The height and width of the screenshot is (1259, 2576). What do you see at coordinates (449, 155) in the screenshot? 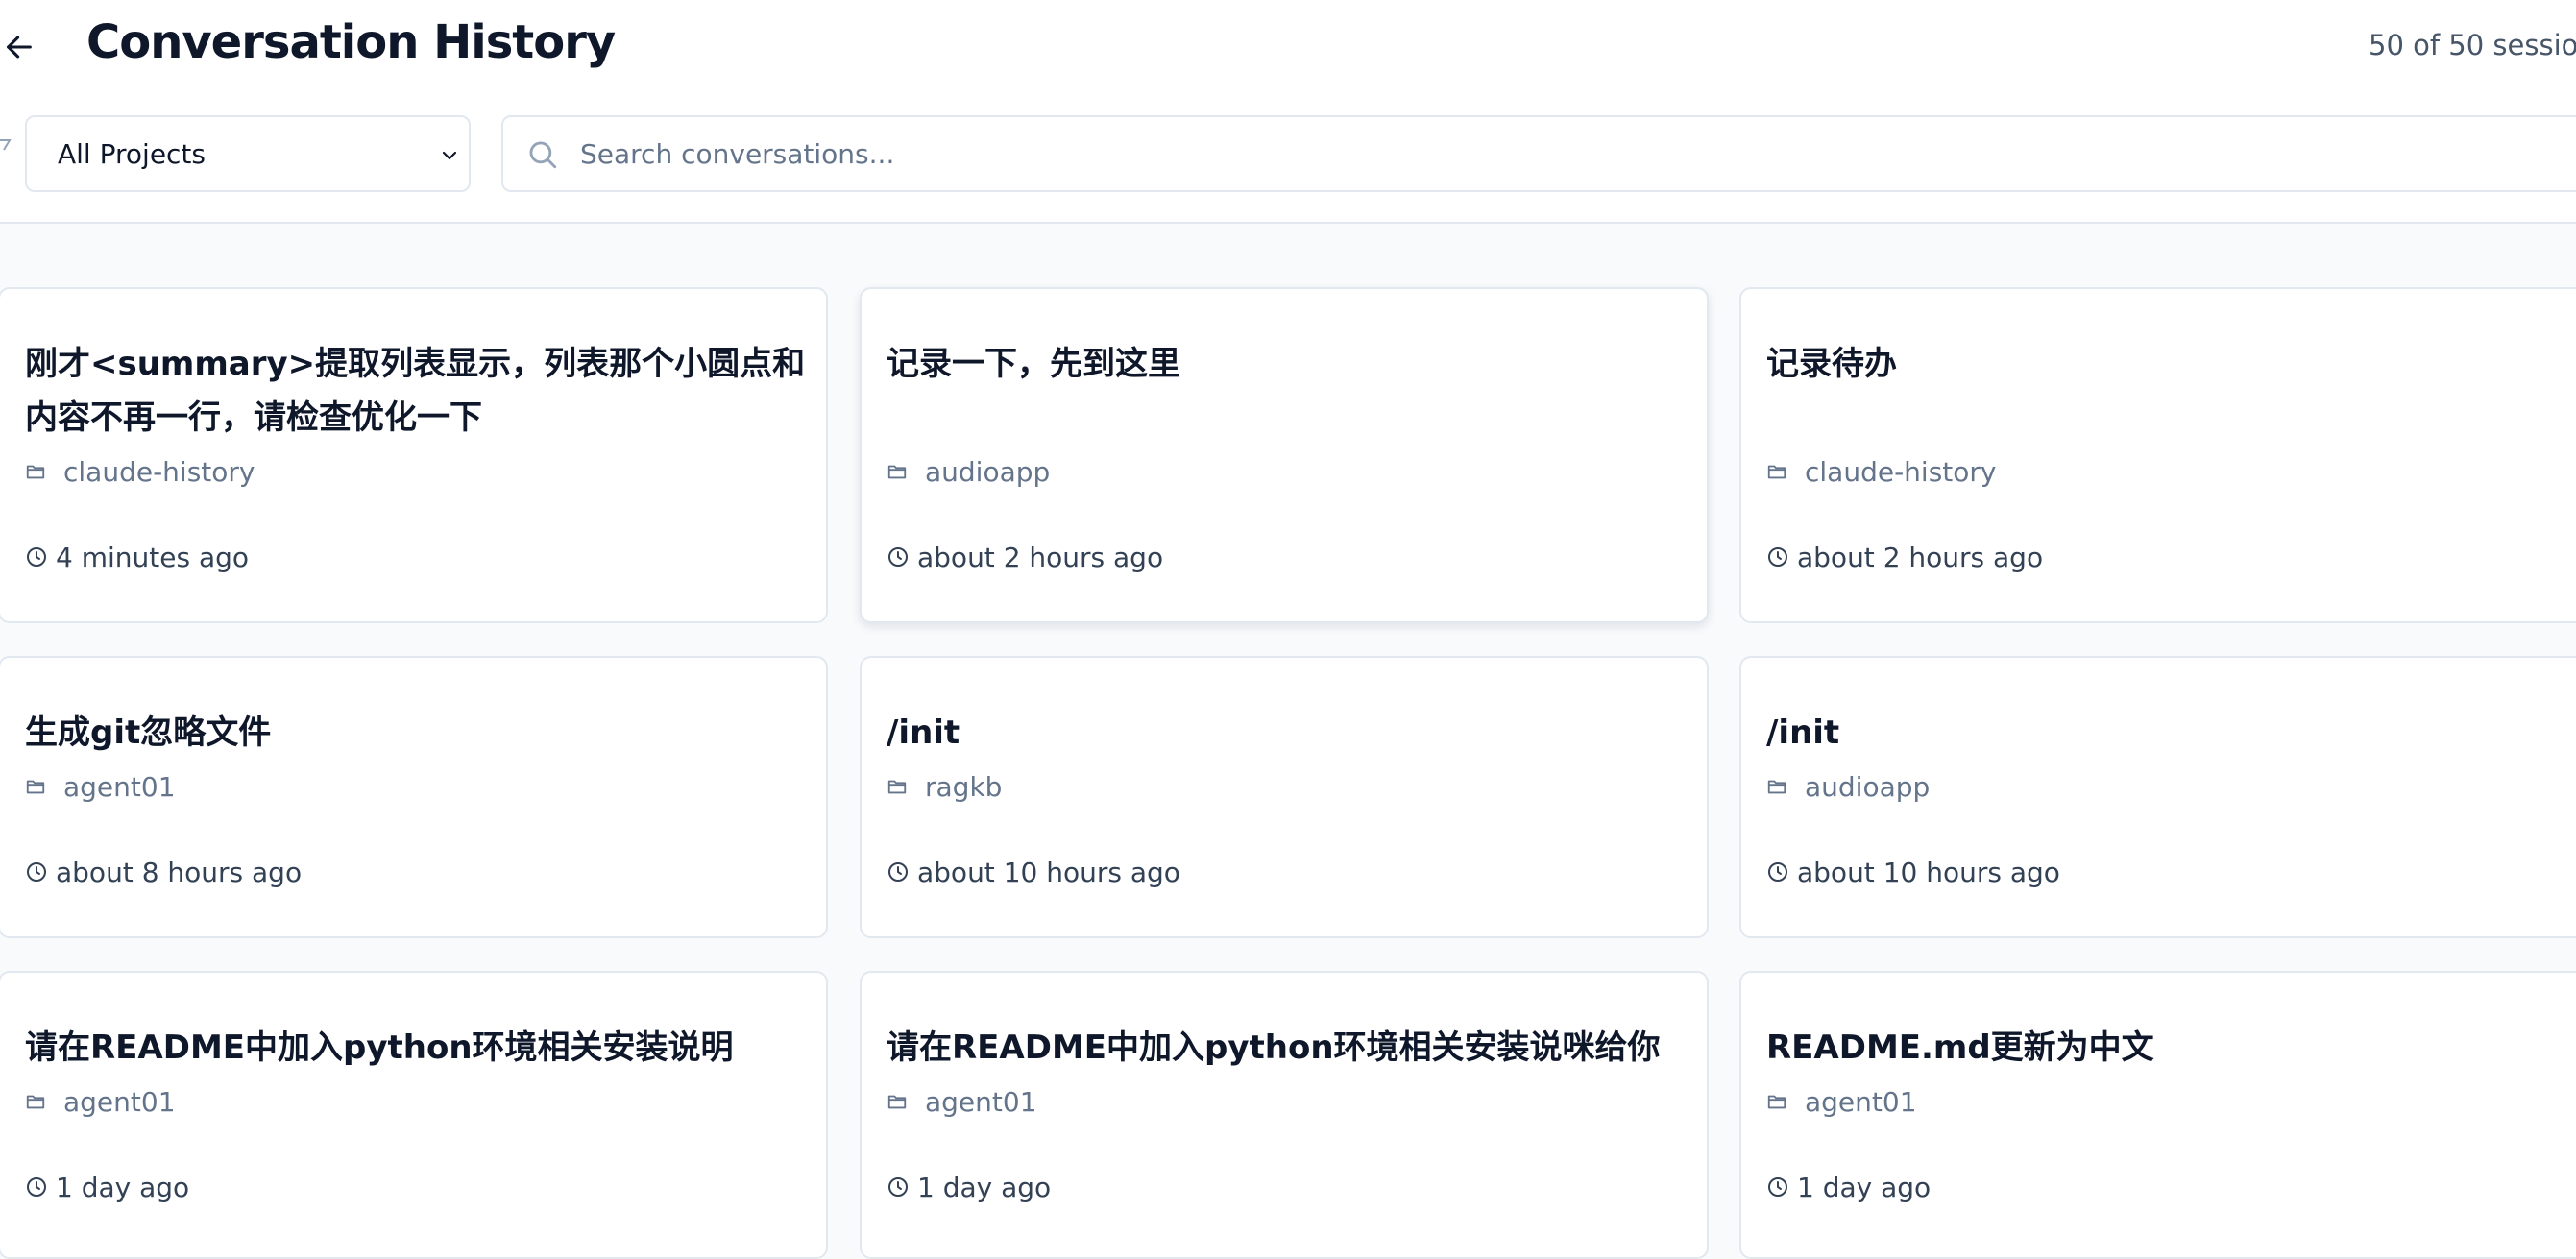
I see `chevron-down-icon` at bounding box center [449, 155].